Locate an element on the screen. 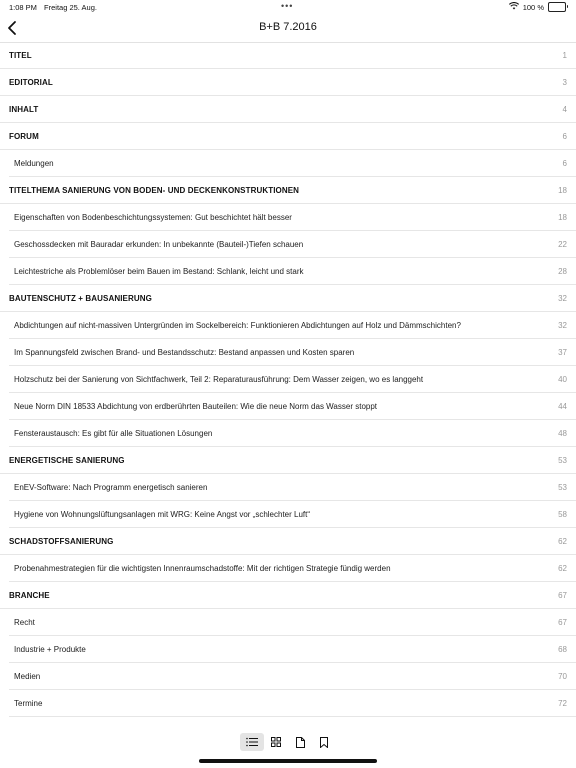  page-icon is located at coordinates (300, 742).